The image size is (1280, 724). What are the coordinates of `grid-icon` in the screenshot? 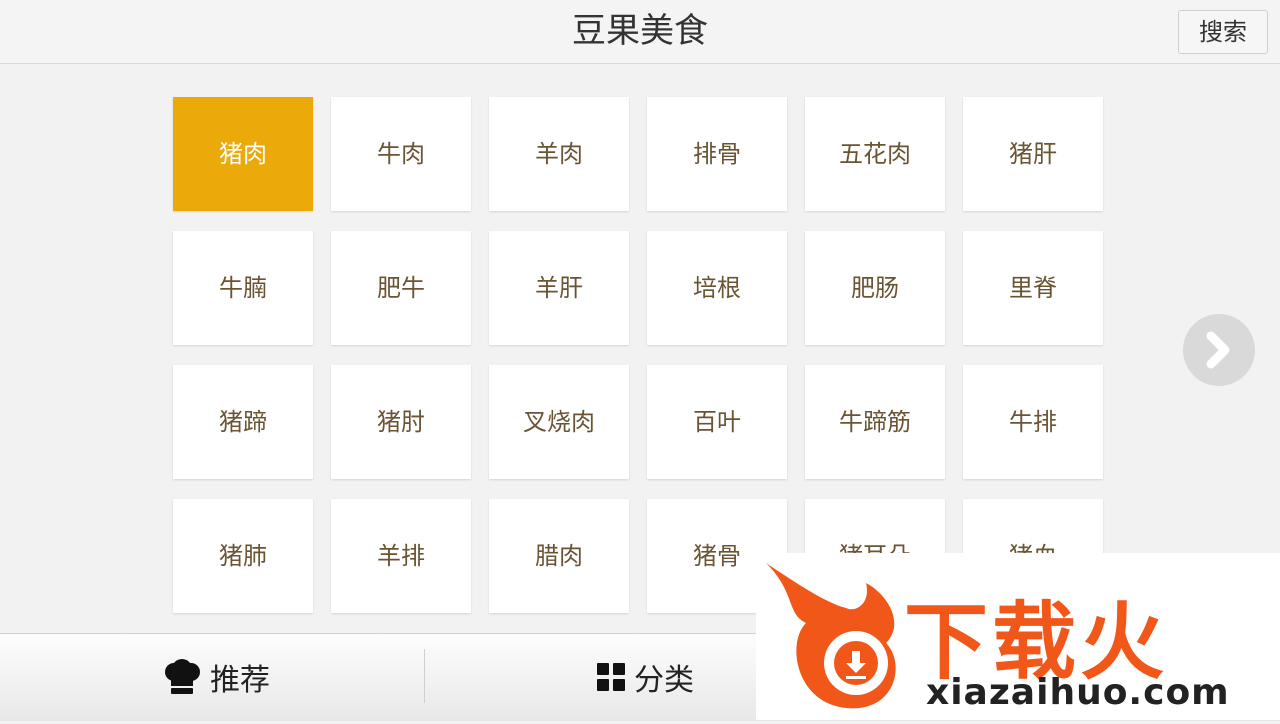 It's located at (611, 676).